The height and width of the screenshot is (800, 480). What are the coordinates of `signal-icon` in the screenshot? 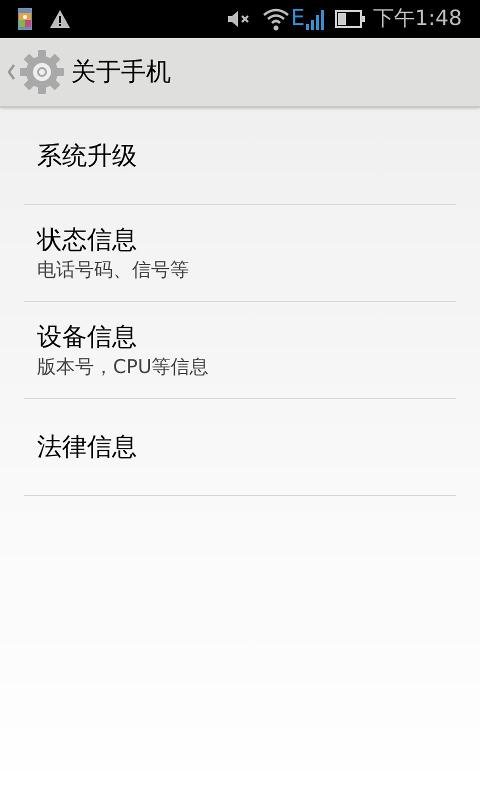 It's located at (315, 19).